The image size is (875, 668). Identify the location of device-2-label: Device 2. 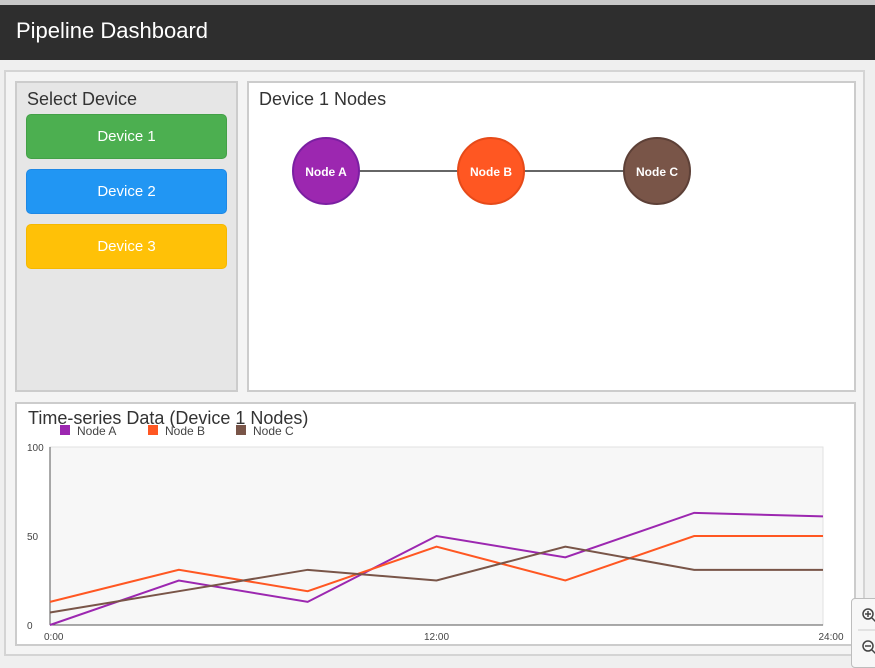
(126, 191).